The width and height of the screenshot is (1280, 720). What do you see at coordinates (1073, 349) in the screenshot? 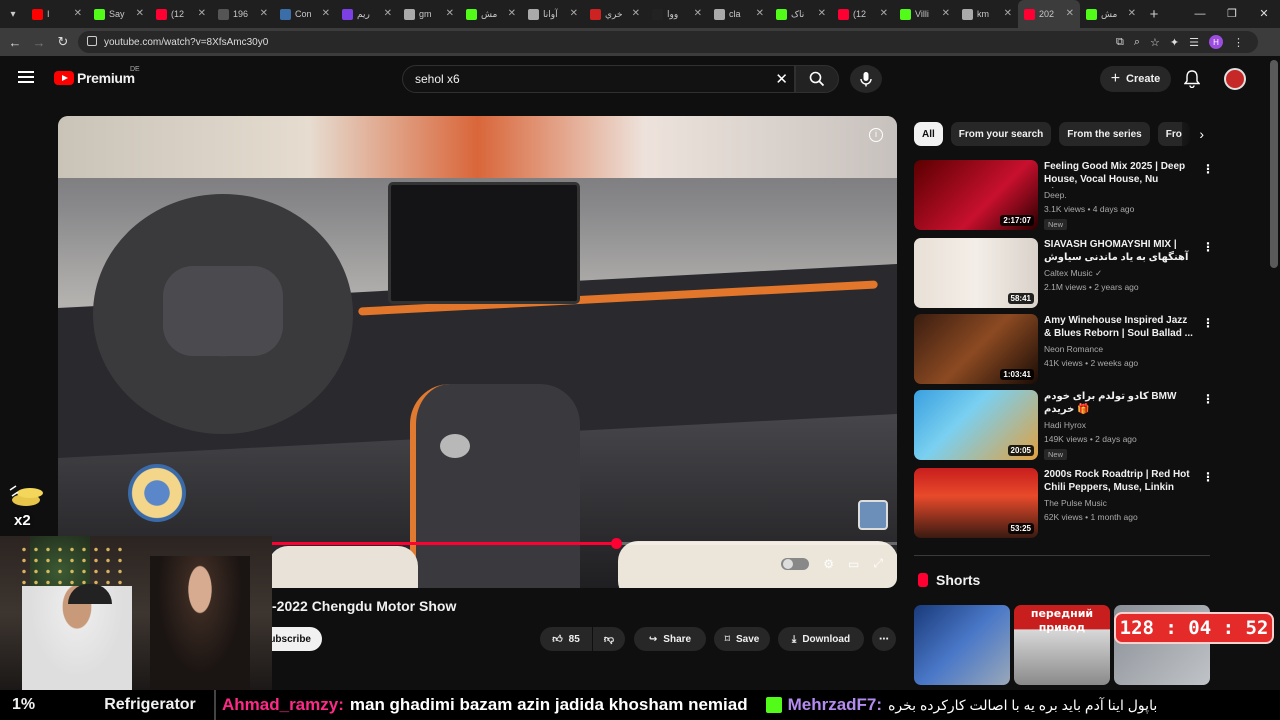
I see `channel-name: Neon Romance` at bounding box center [1073, 349].